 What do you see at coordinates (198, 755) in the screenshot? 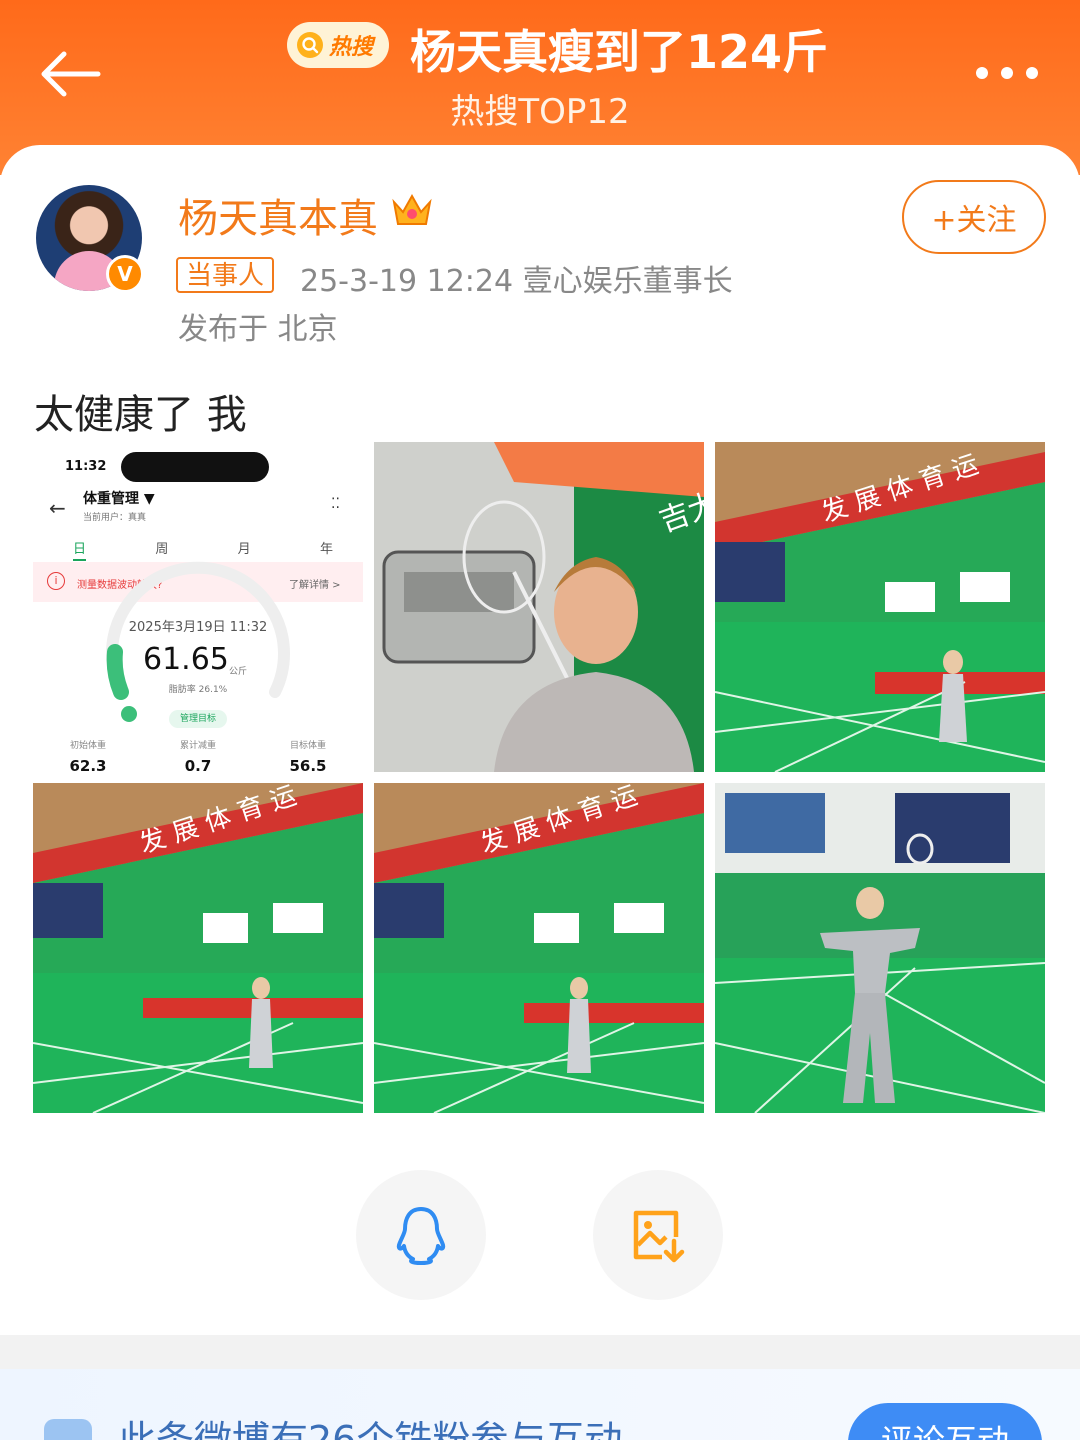
I see `phone-stat: 累计减重 0.7` at bounding box center [198, 755].